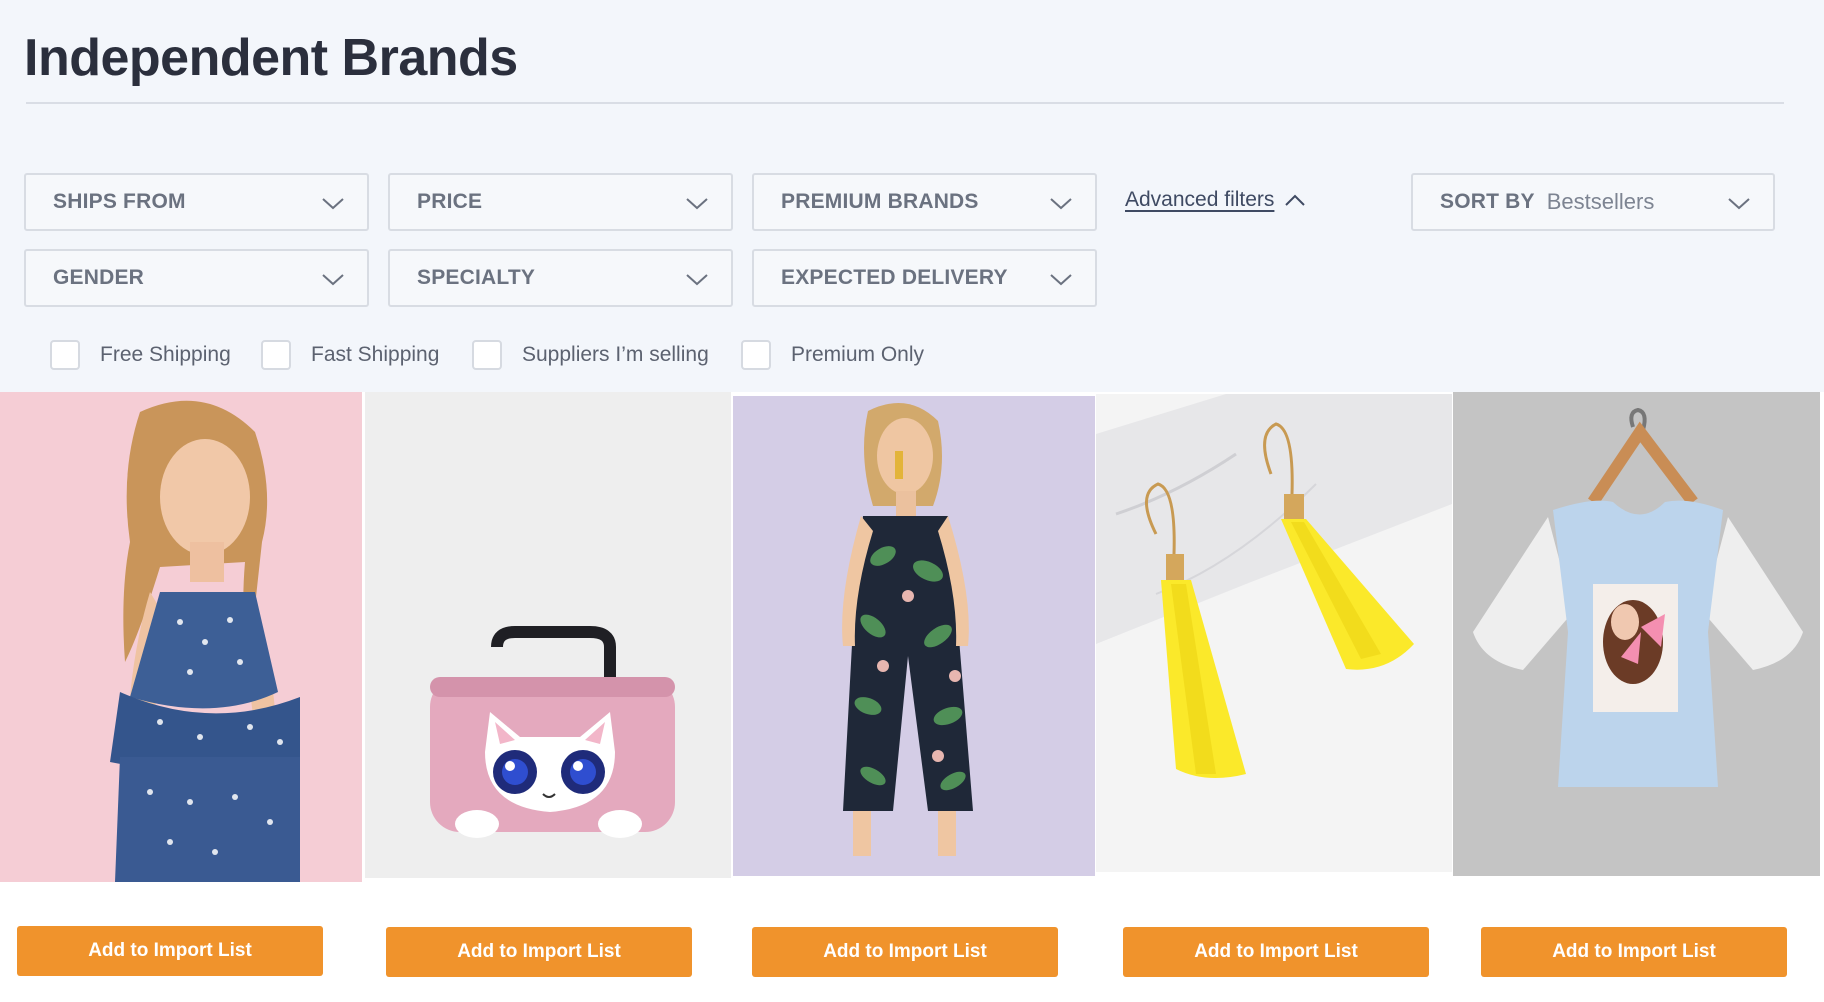 This screenshot has width=1824, height=1002. Describe the element at coordinates (1600, 201) in the screenshot. I see `sort-by-value: Bestsellers` at that location.